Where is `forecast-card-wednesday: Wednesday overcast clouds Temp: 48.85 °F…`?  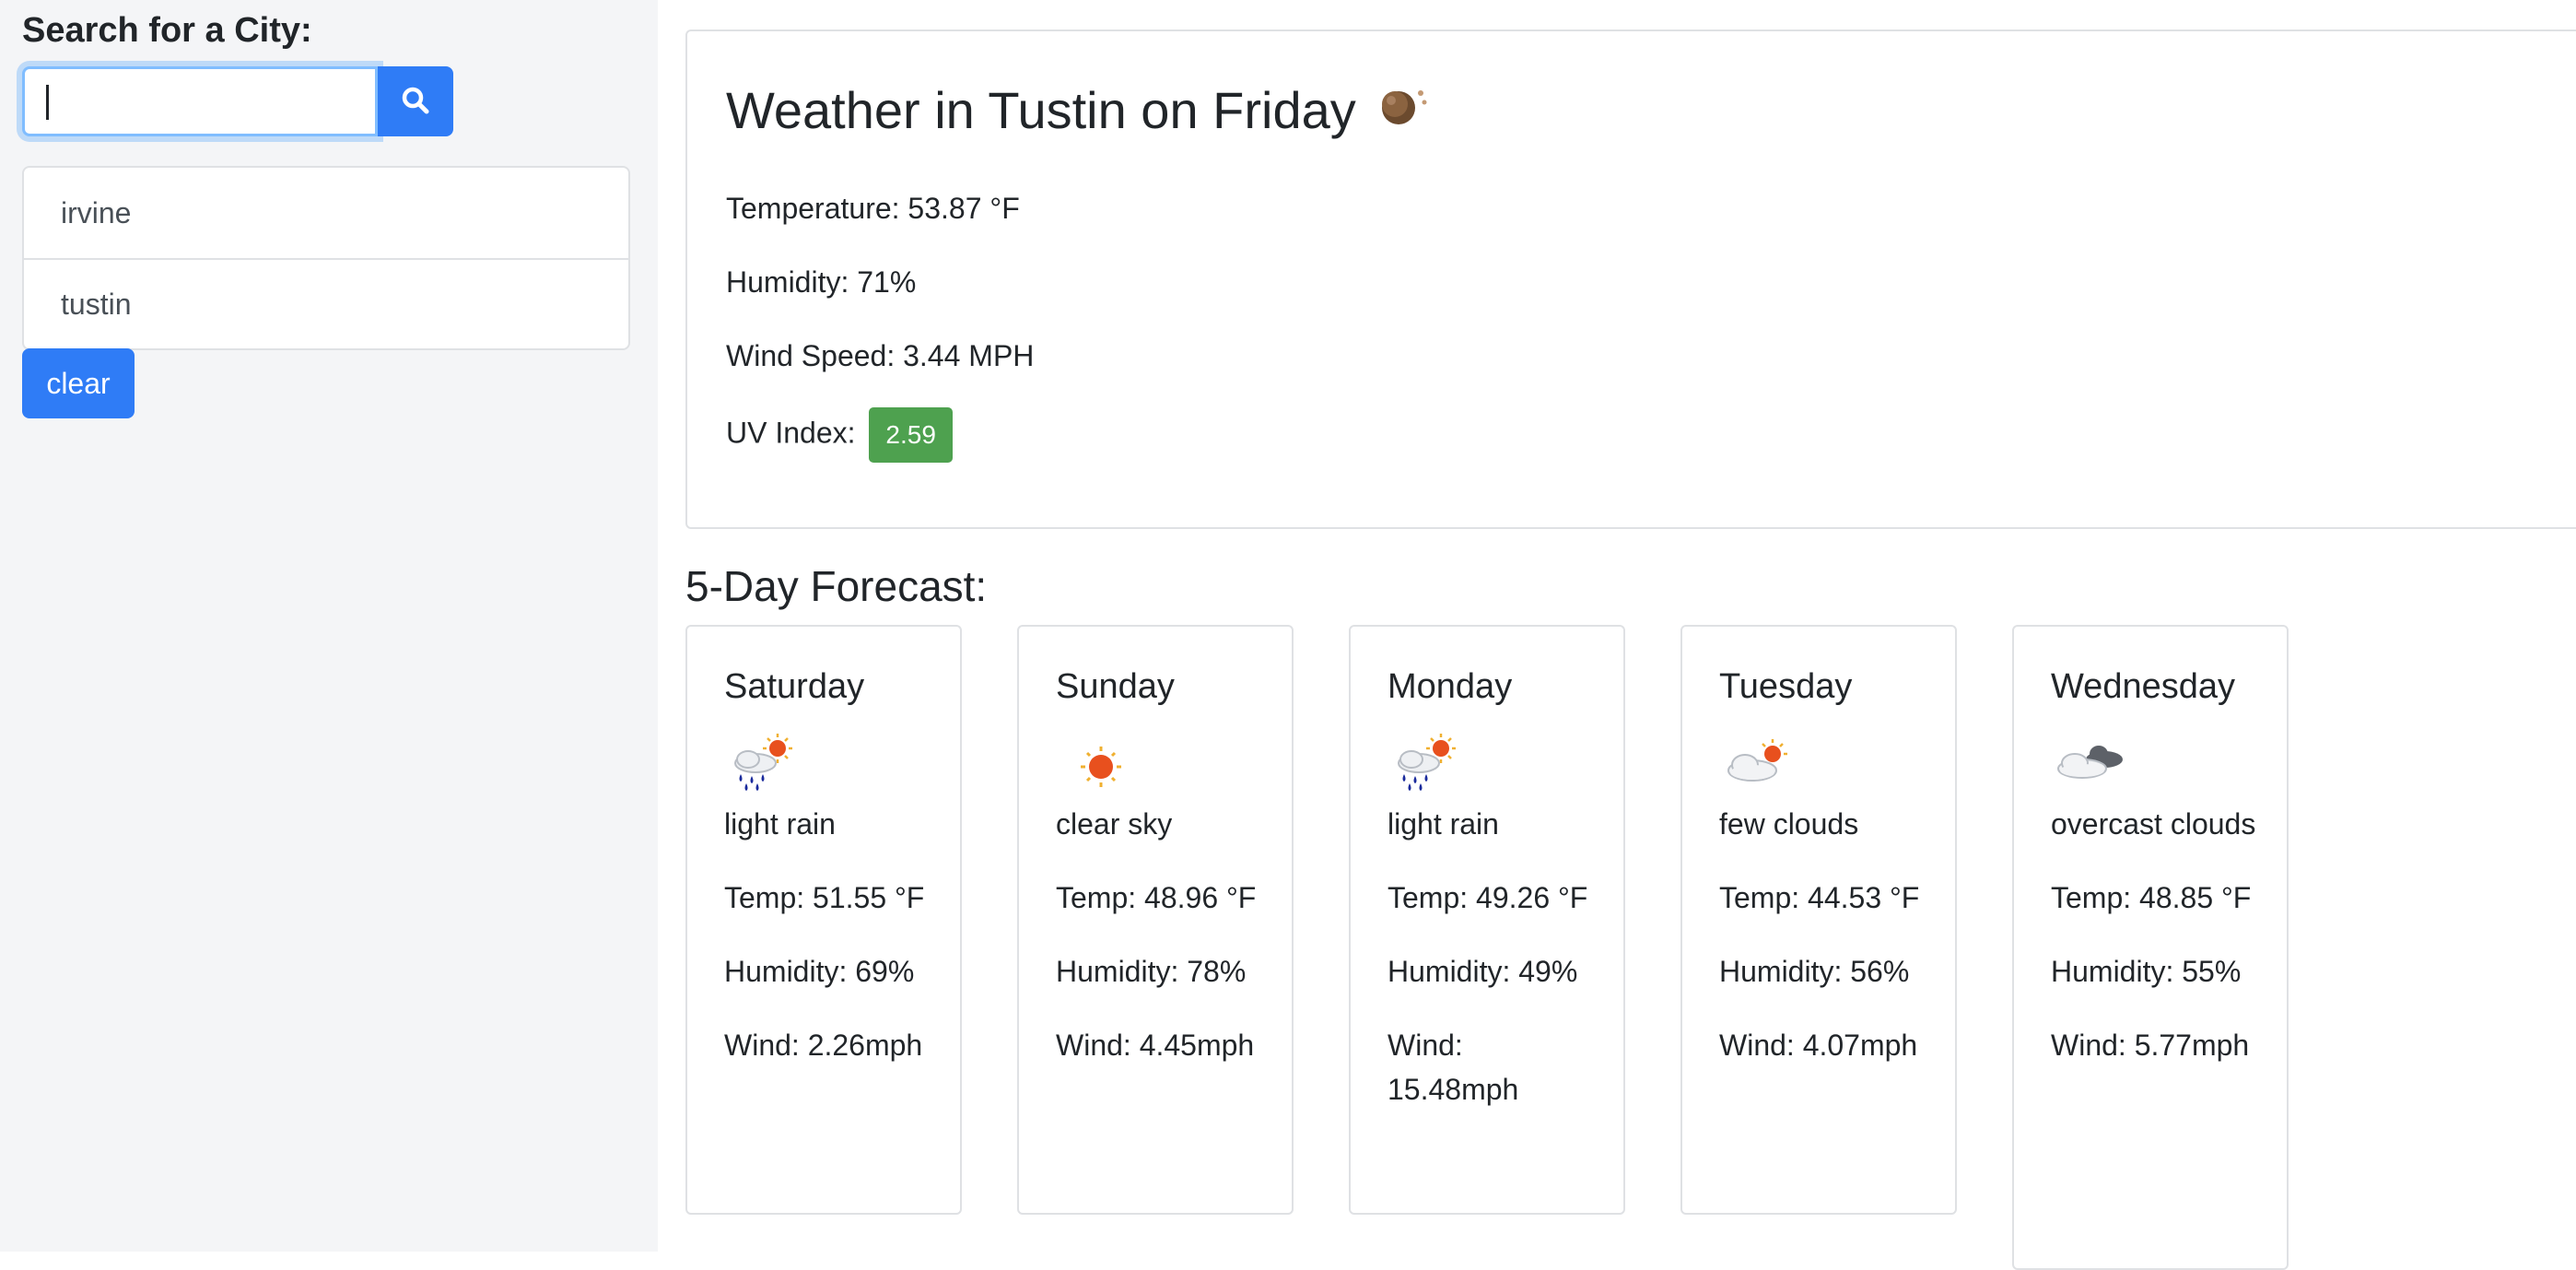
forecast-card-wednesday: Wednesday overcast clouds Temp: 48.85 °F… is located at coordinates (2150, 948).